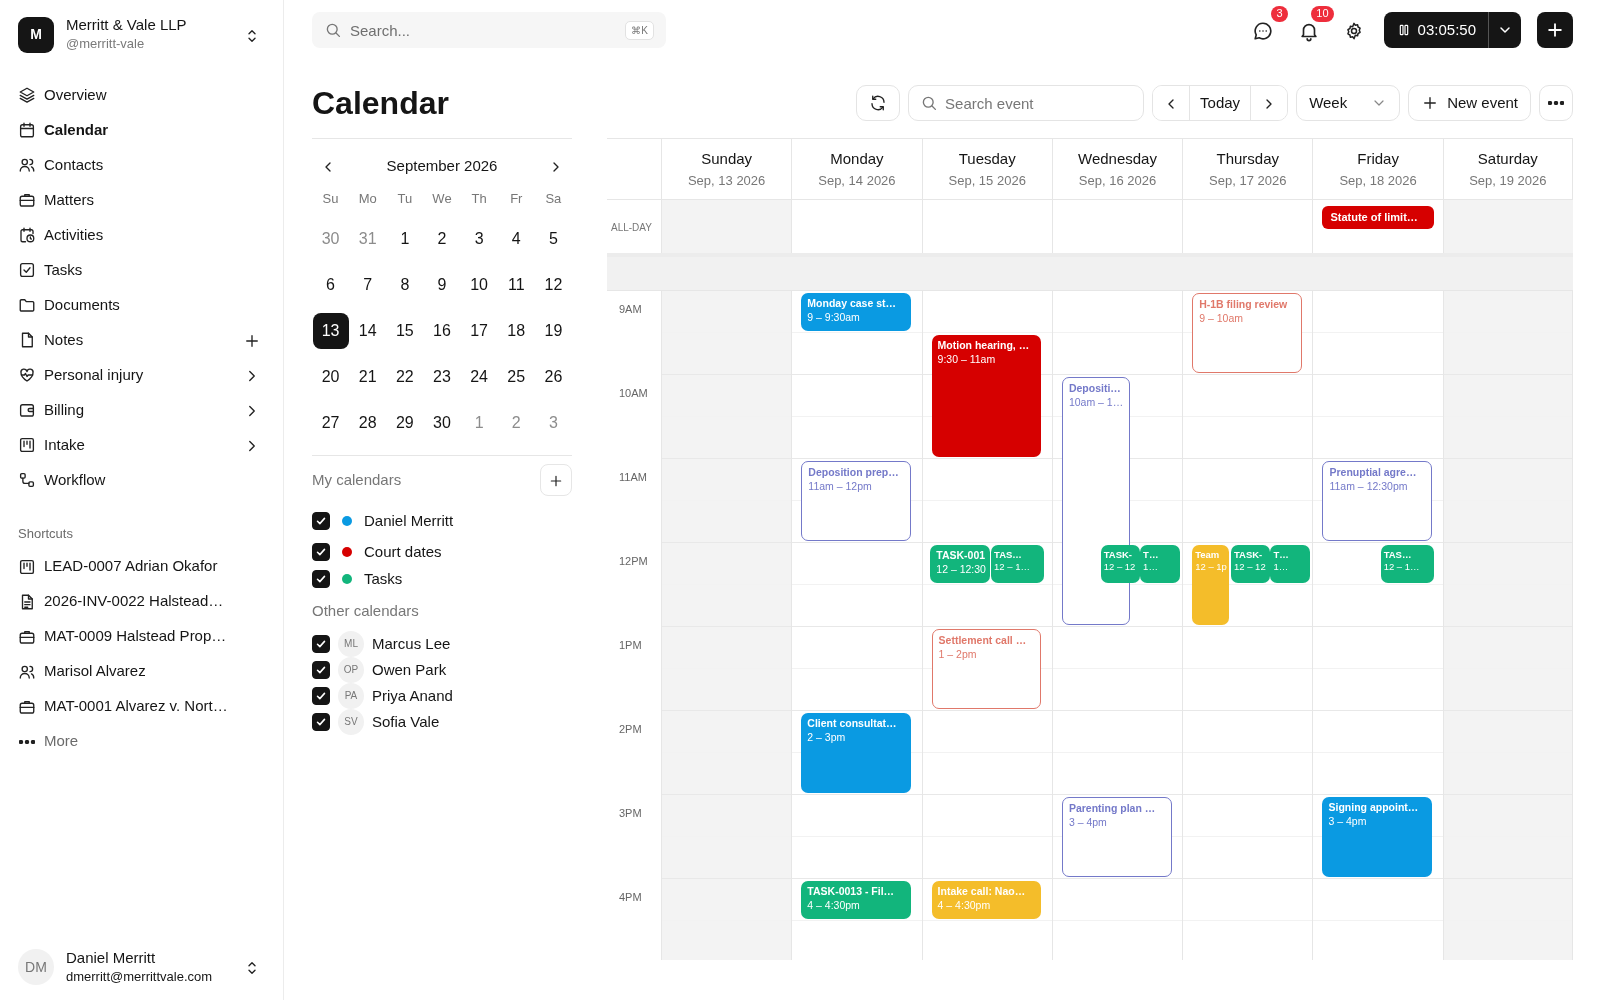  I want to click on today-button: Today, so click(1220, 103).